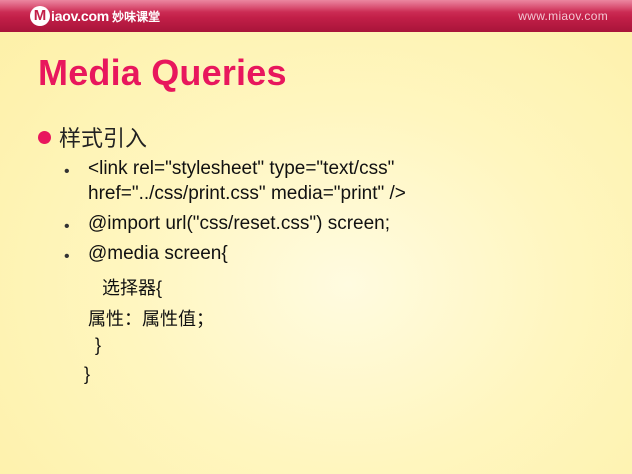 Image resolution: width=632 pixels, height=474 pixels. Describe the element at coordinates (151, 319) in the screenshot. I see `code-property: 属性：属性值；` at that location.